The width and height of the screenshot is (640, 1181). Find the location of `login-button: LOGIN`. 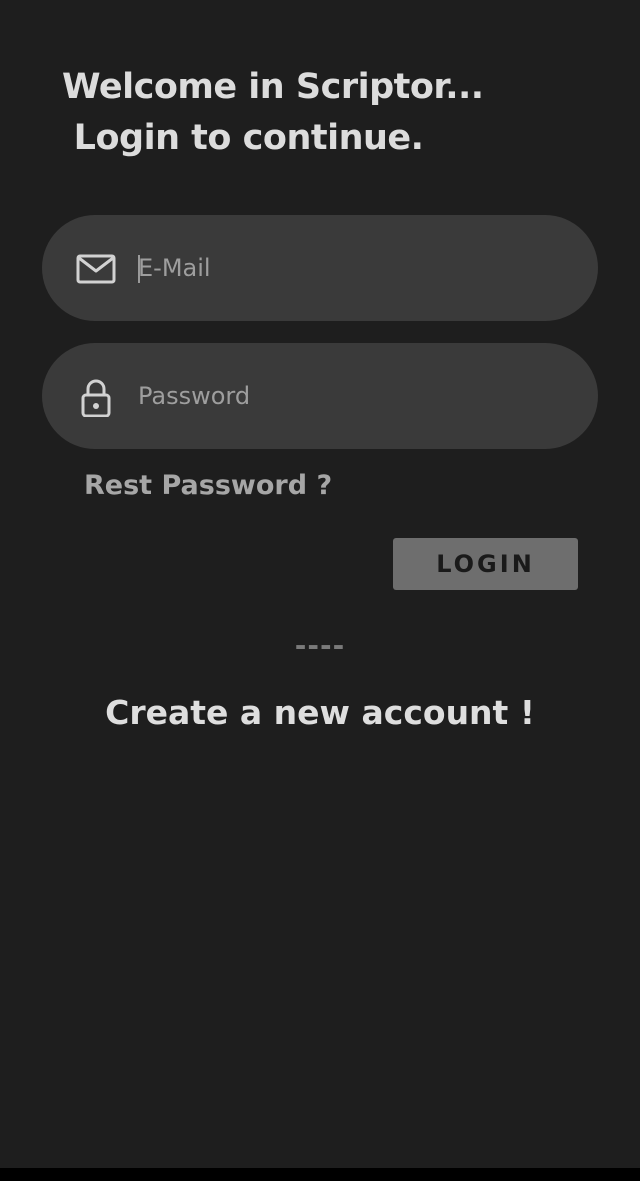

login-button: LOGIN is located at coordinates (485, 564).